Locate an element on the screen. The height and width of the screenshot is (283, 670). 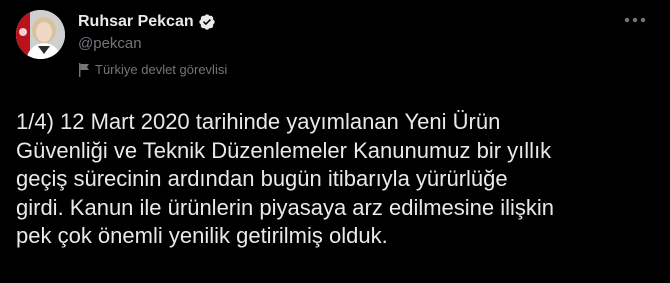
profile-photo-icon is located at coordinates (40, 34).